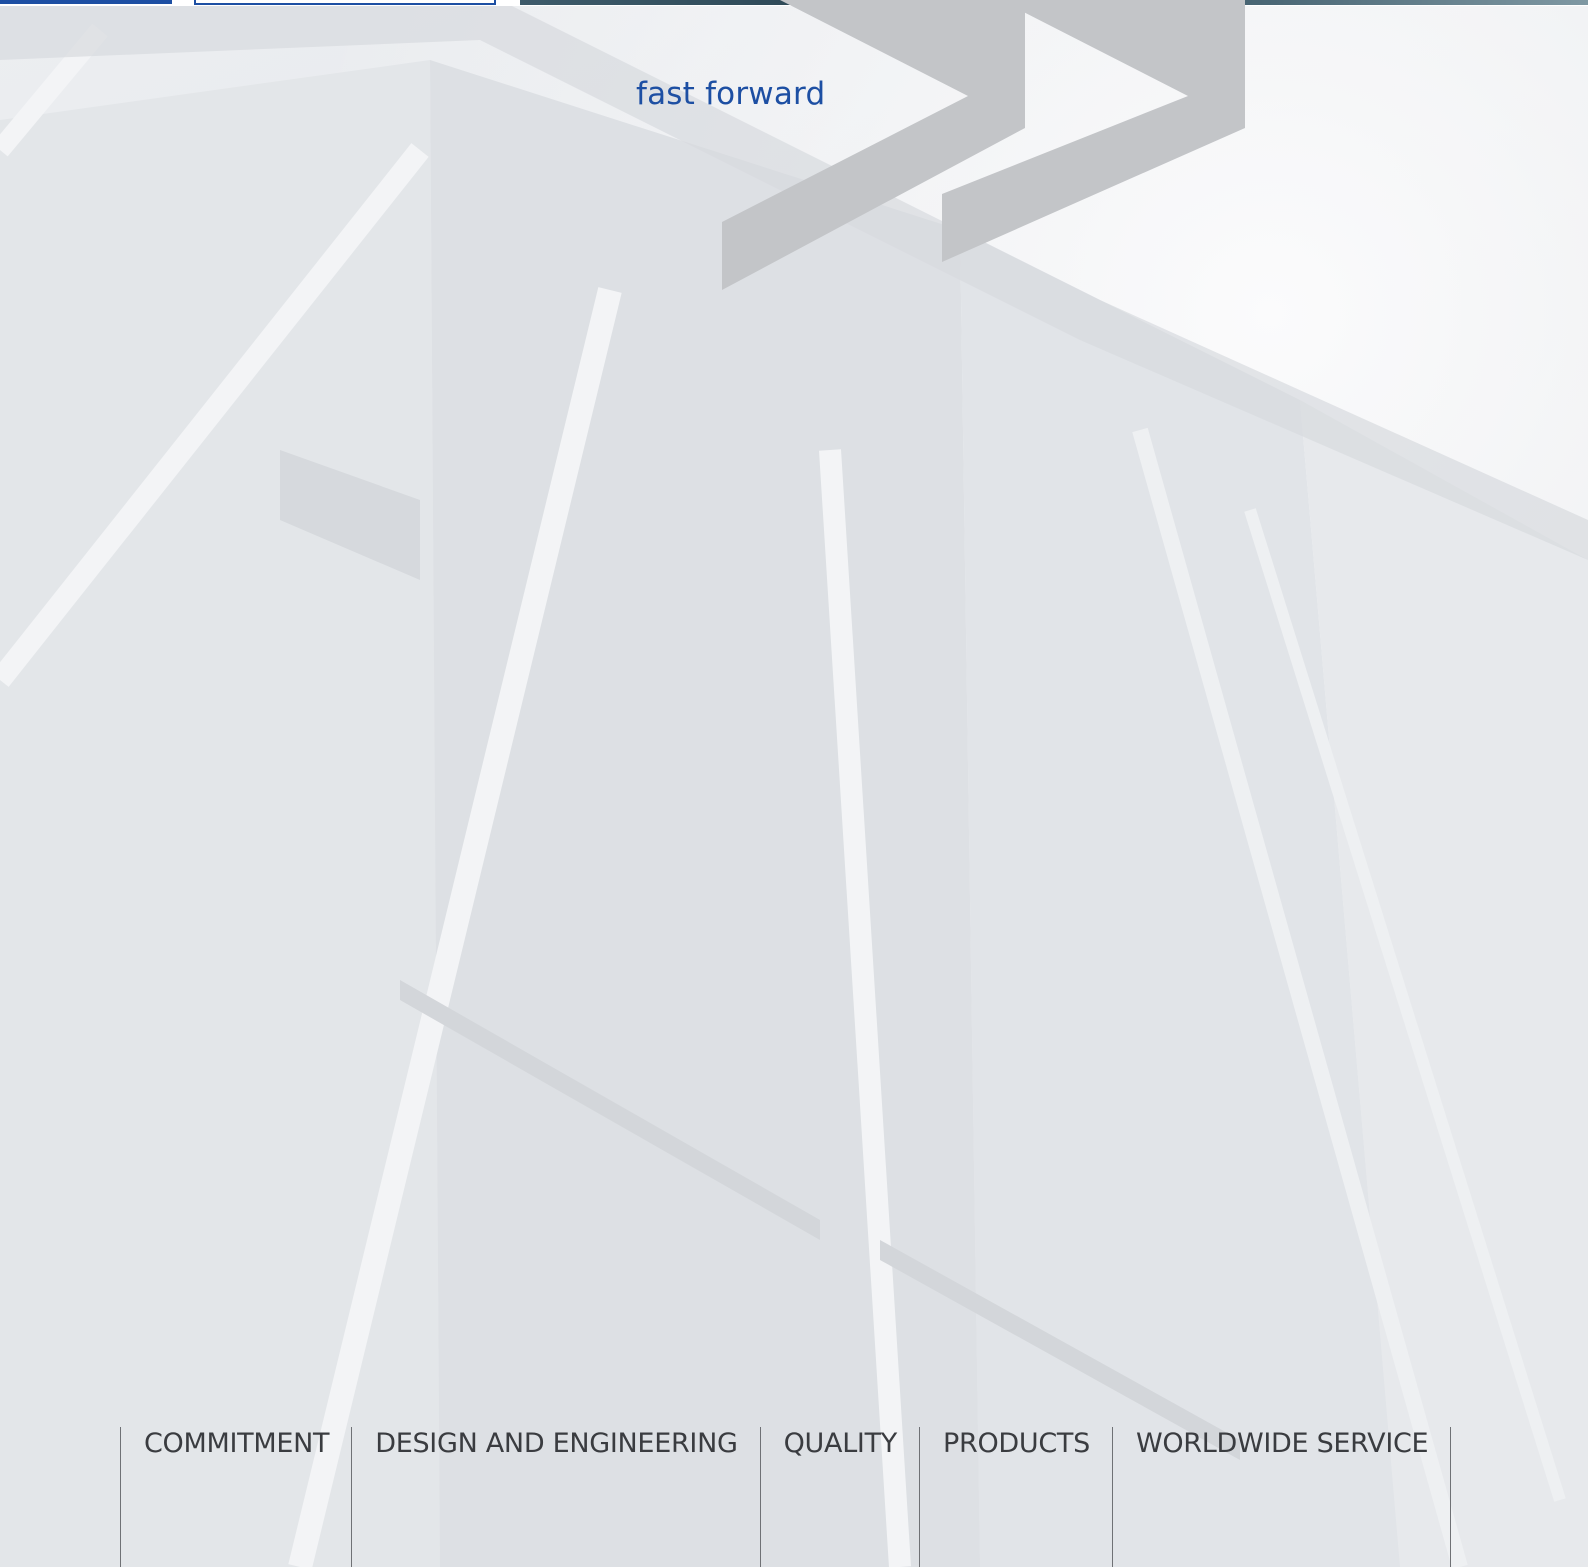 Image resolution: width=1588 pixels, height=1567 pixels. I want to click on tagline: fast forward, so click(731, 94).